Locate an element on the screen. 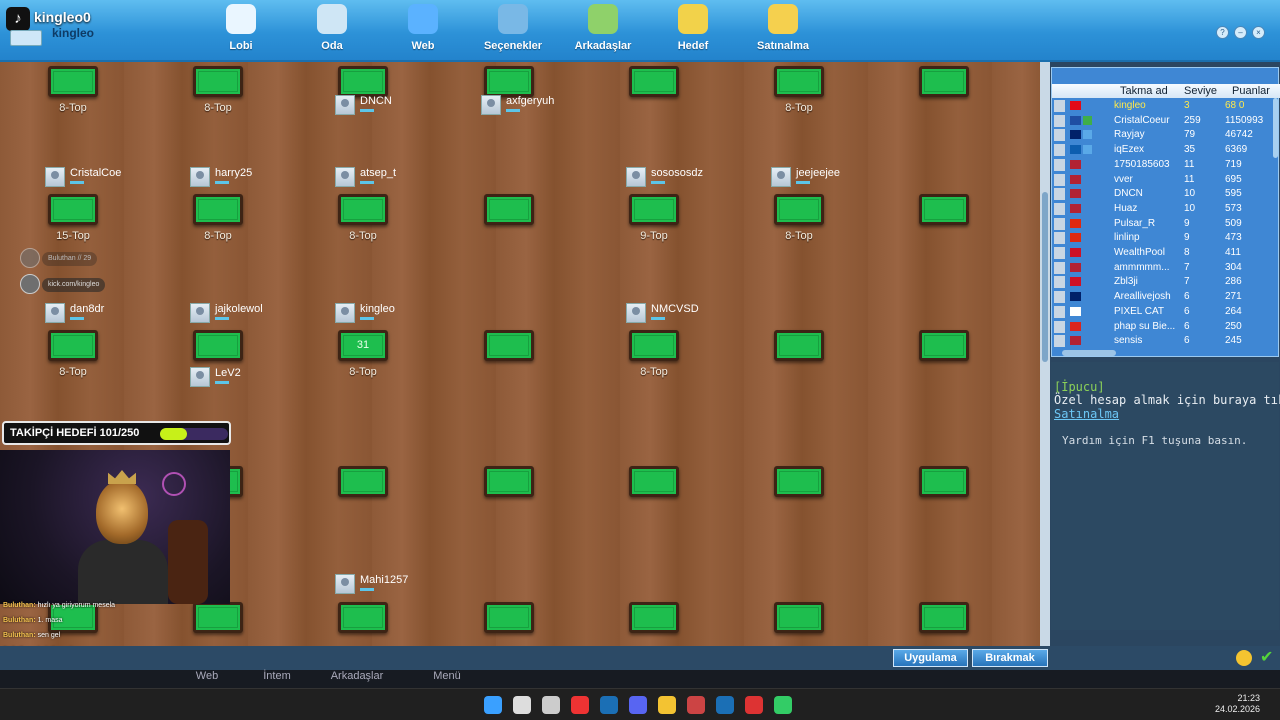  folder-icon is located at coordinates (667, 705).